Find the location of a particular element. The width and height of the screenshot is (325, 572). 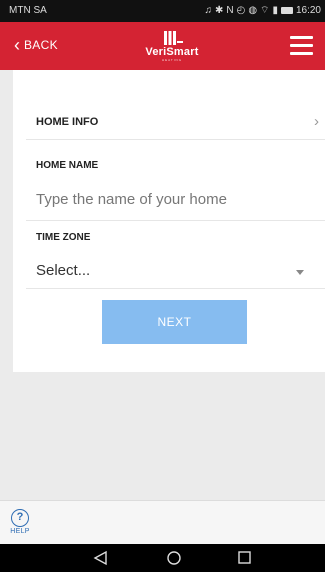

status-bar: MTN SA ♫ ✱ N ◴ ◍ ⌔ ▮ 16:20 is located at coordinates (162, 11).